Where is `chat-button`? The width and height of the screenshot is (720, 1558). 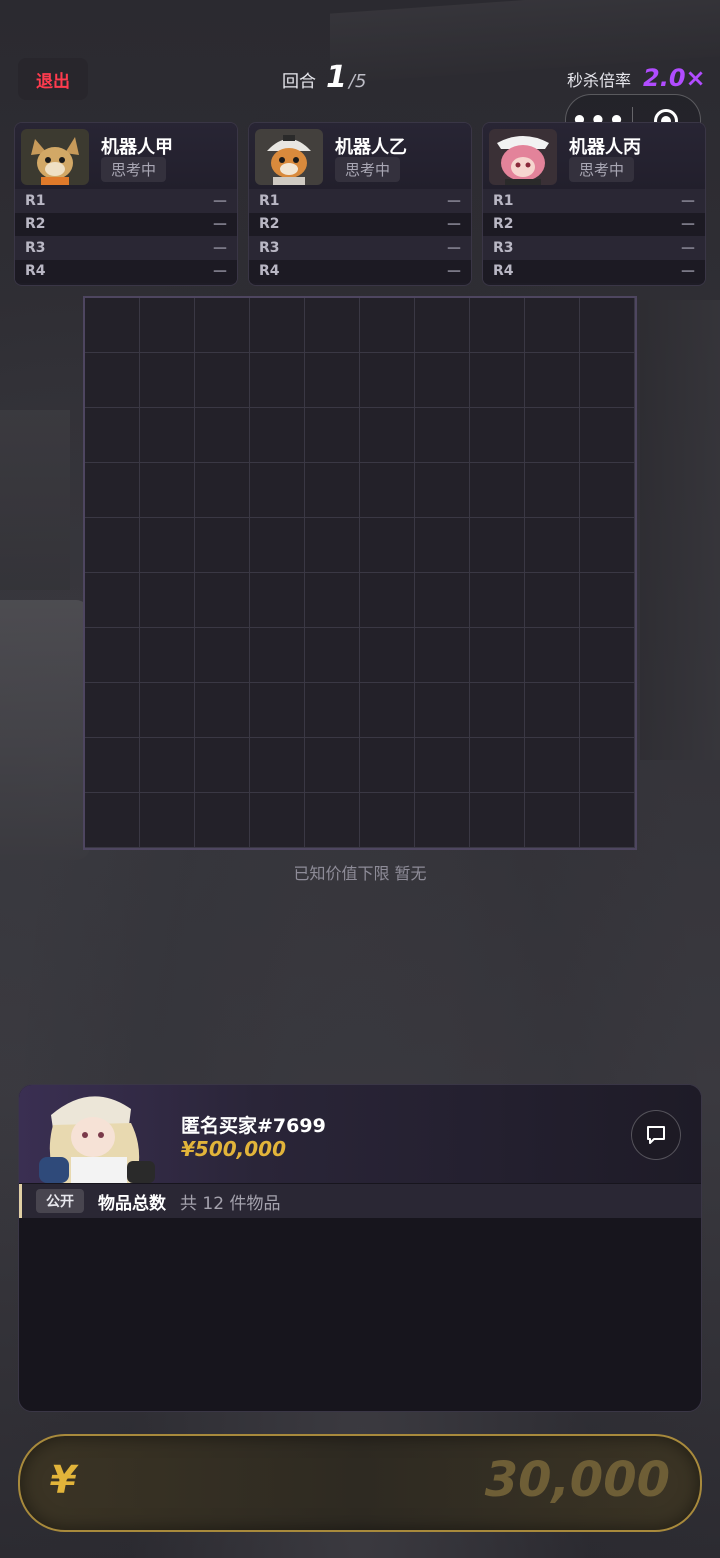 chat-button is located at coordinates (656, 1135).